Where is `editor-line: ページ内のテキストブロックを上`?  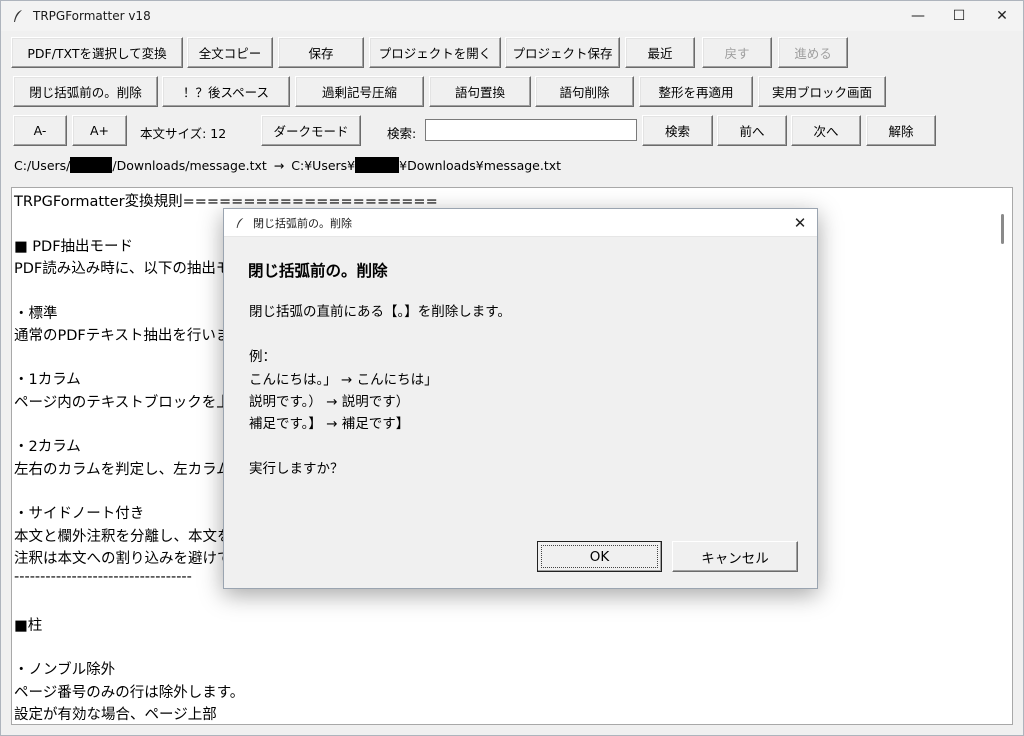
editor-line: ページ内のテキストブロックを上 is located at coordinates (122, 402).